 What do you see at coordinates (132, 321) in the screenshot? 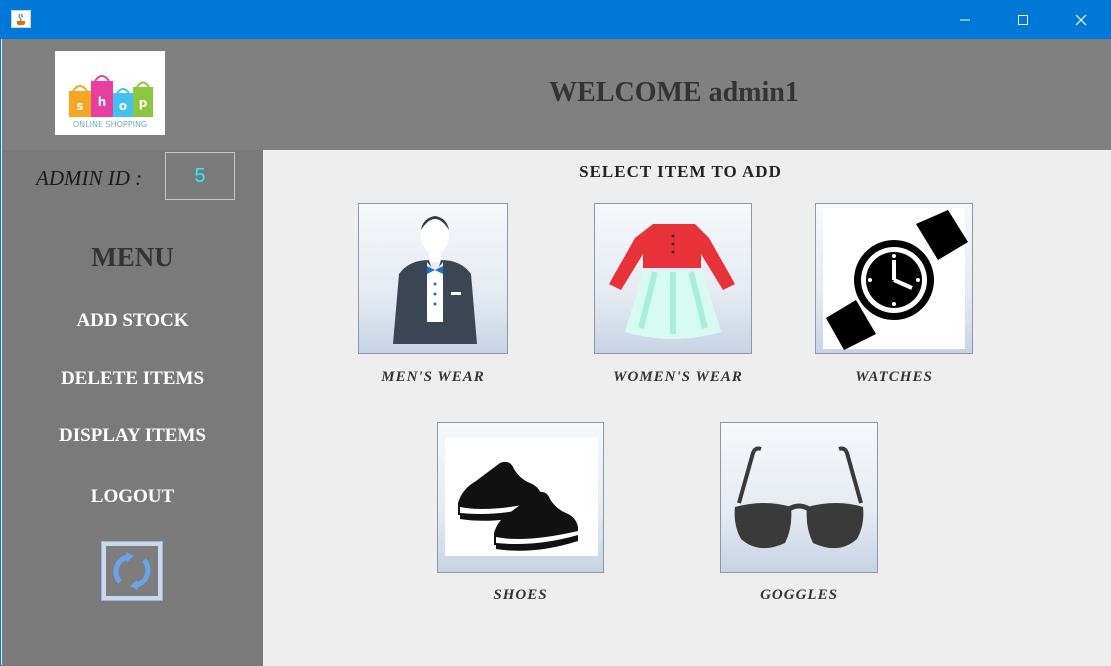
I see `add-stock-button: ADD STOCK` at bounding box center [132, 321].